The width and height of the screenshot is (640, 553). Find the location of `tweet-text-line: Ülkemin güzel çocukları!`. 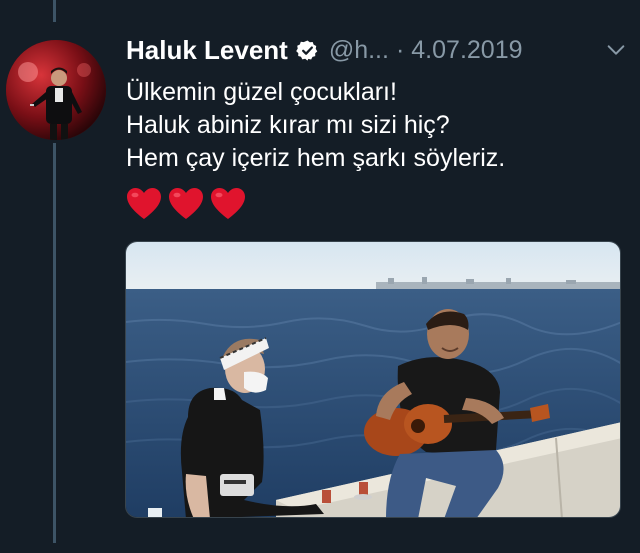

tweet-text-line: Ülkemin güzel çocukları! is located at coordinates (261, 92).